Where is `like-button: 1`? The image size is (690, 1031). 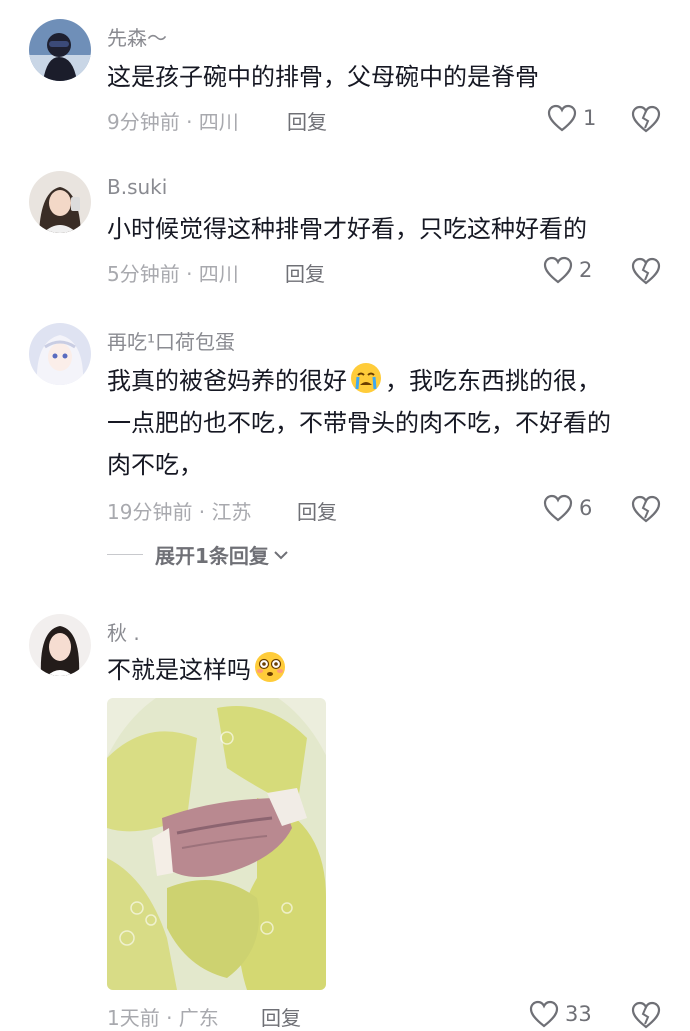
like-button: 1 is located at coordinates (571, 118).